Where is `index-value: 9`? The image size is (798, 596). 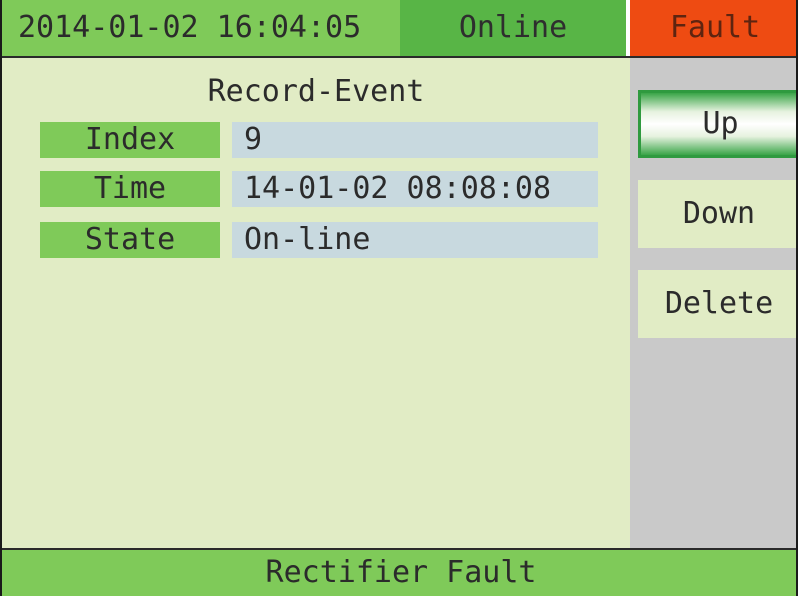
index-value: 9 is located at coordinates (415, 140).